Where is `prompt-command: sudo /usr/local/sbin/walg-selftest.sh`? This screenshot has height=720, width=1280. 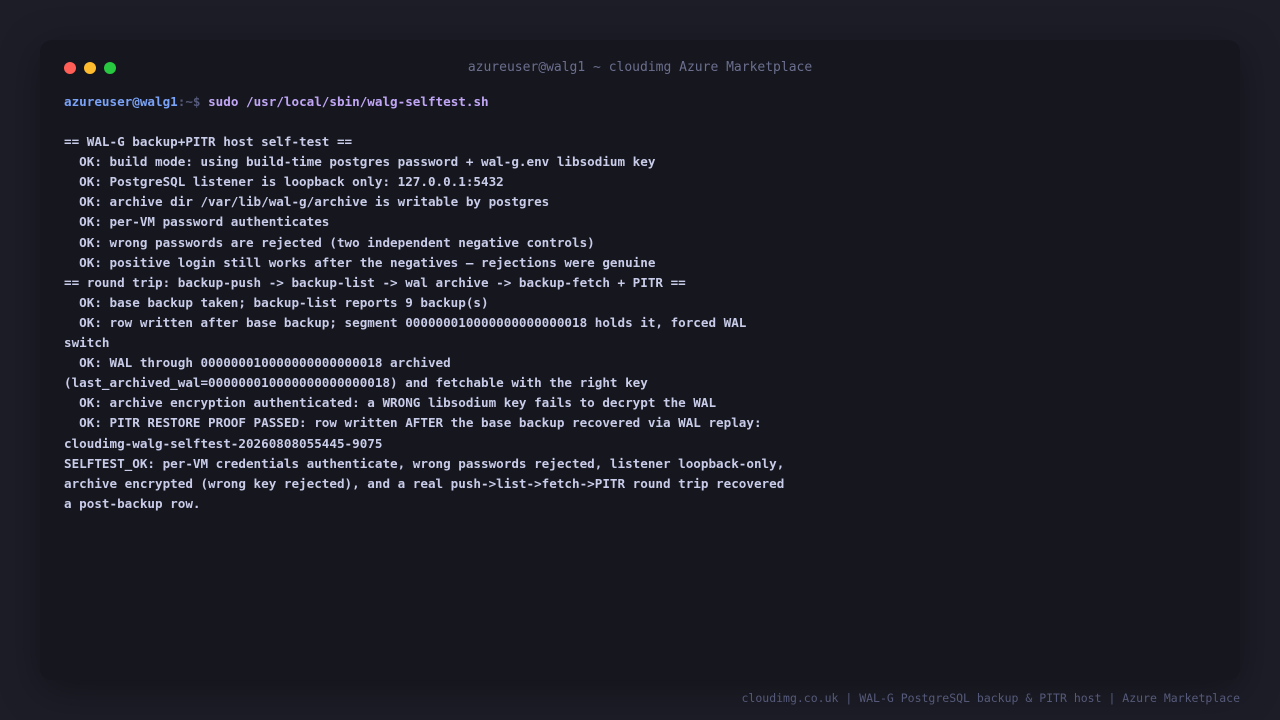 prompt-command: sudo /usr/local/sbin/walg-selftest.sh is located at coordinates (348, 101).